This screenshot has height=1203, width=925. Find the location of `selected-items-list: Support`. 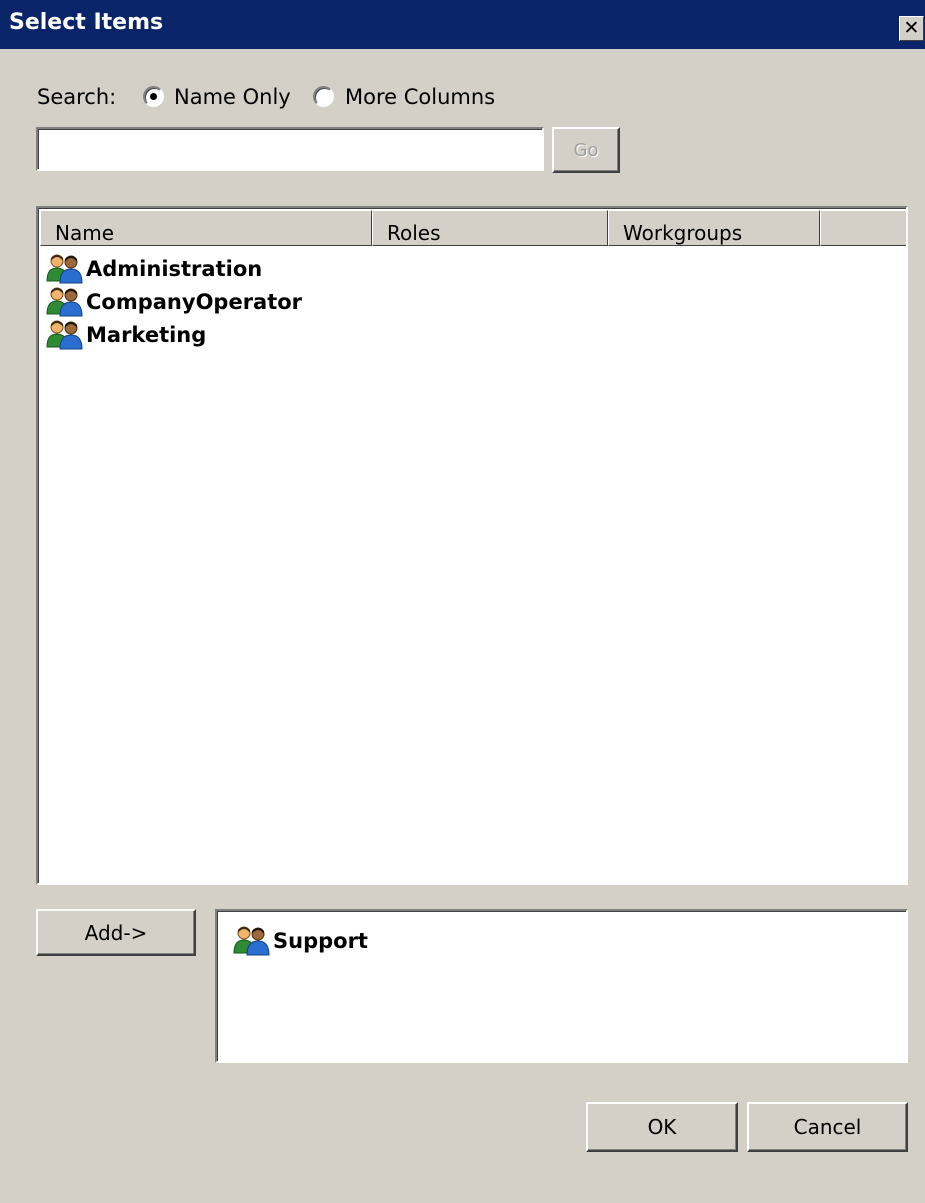

selected-items-list: Support is located at coordinates (561, 986).